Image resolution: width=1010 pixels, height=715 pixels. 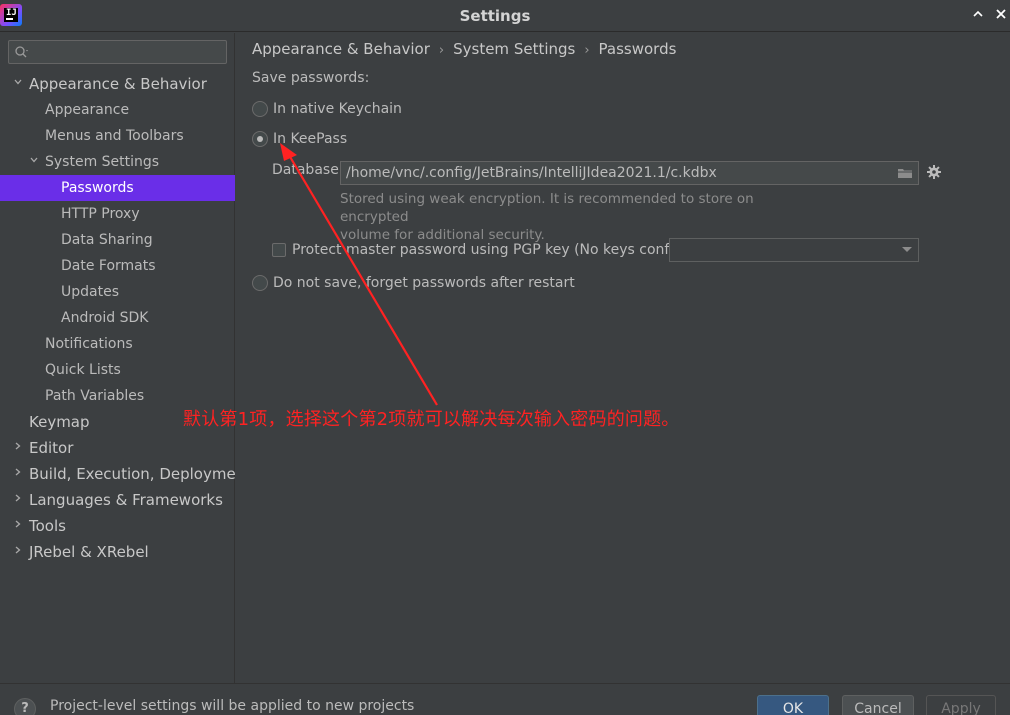 I want to click on sidebar-item-label: Data Sharing, so click(x=107, y=240).